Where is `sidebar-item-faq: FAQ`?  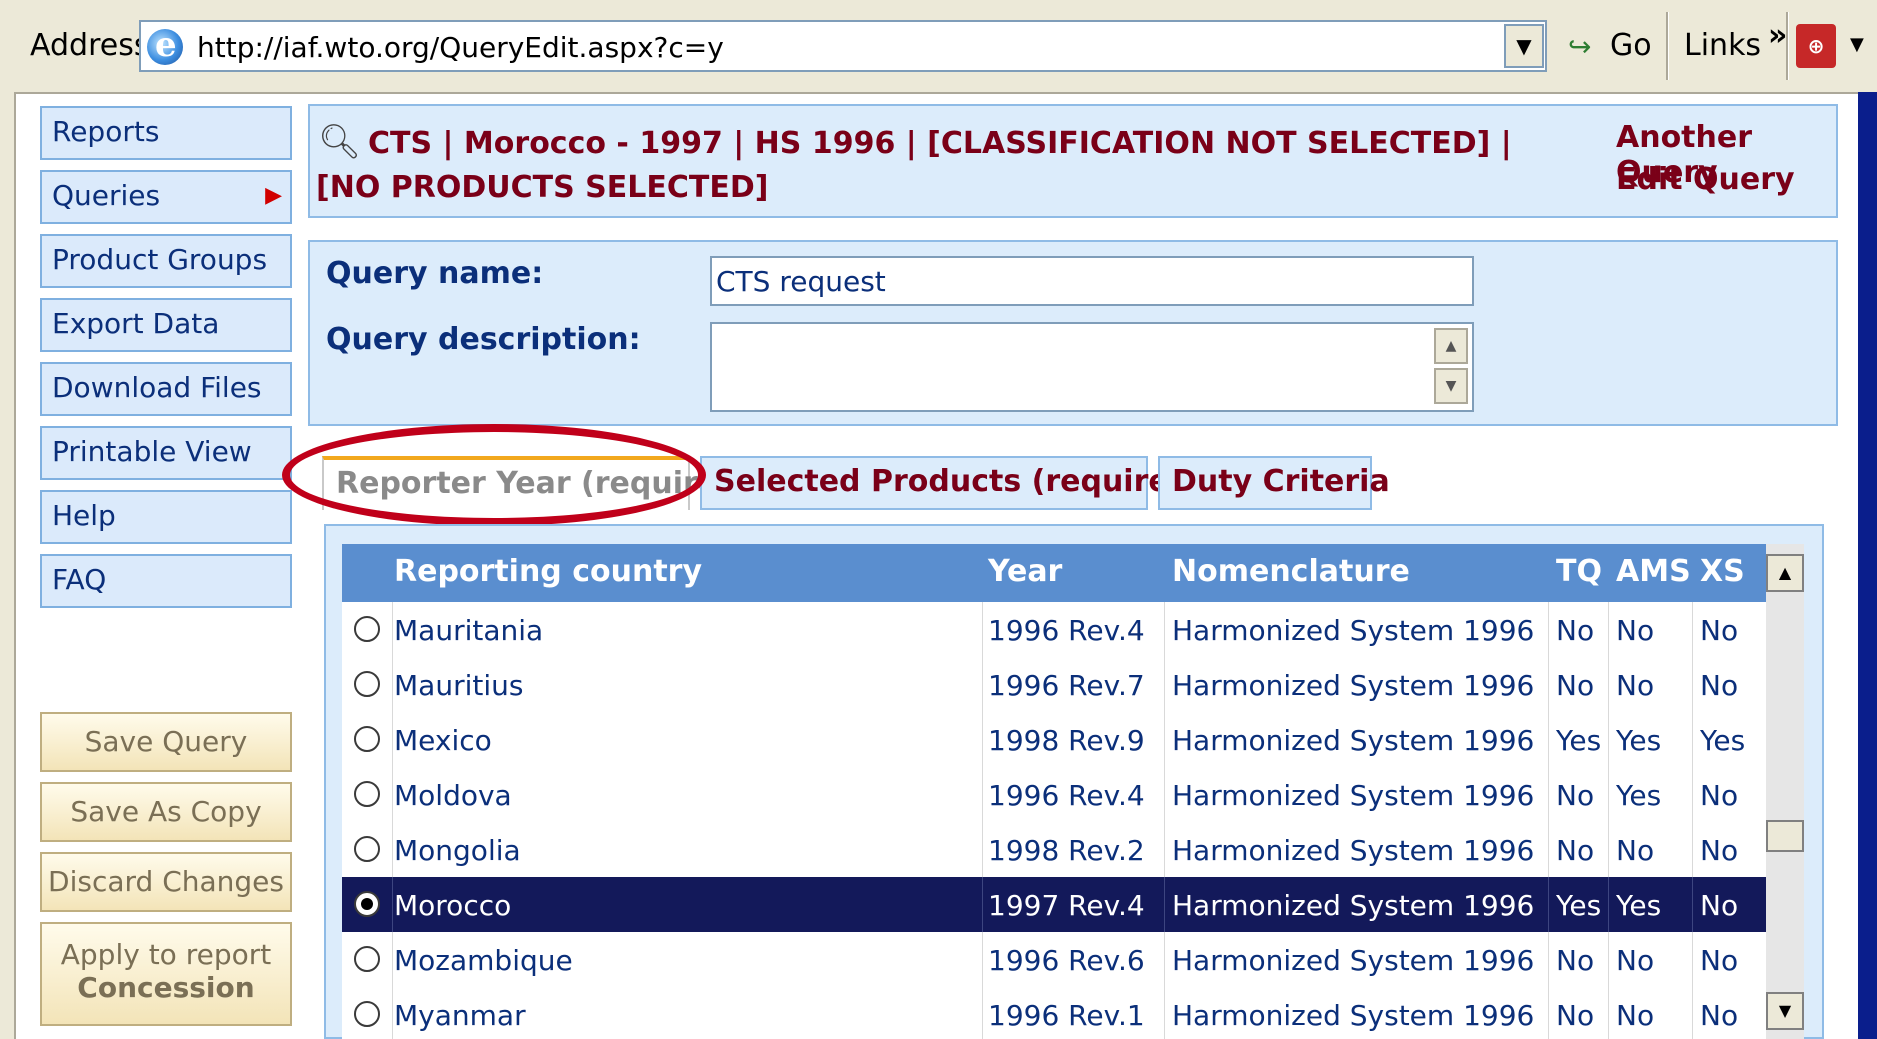
sidebar-item-faq: FAQ is located at coordinates (166, 581).